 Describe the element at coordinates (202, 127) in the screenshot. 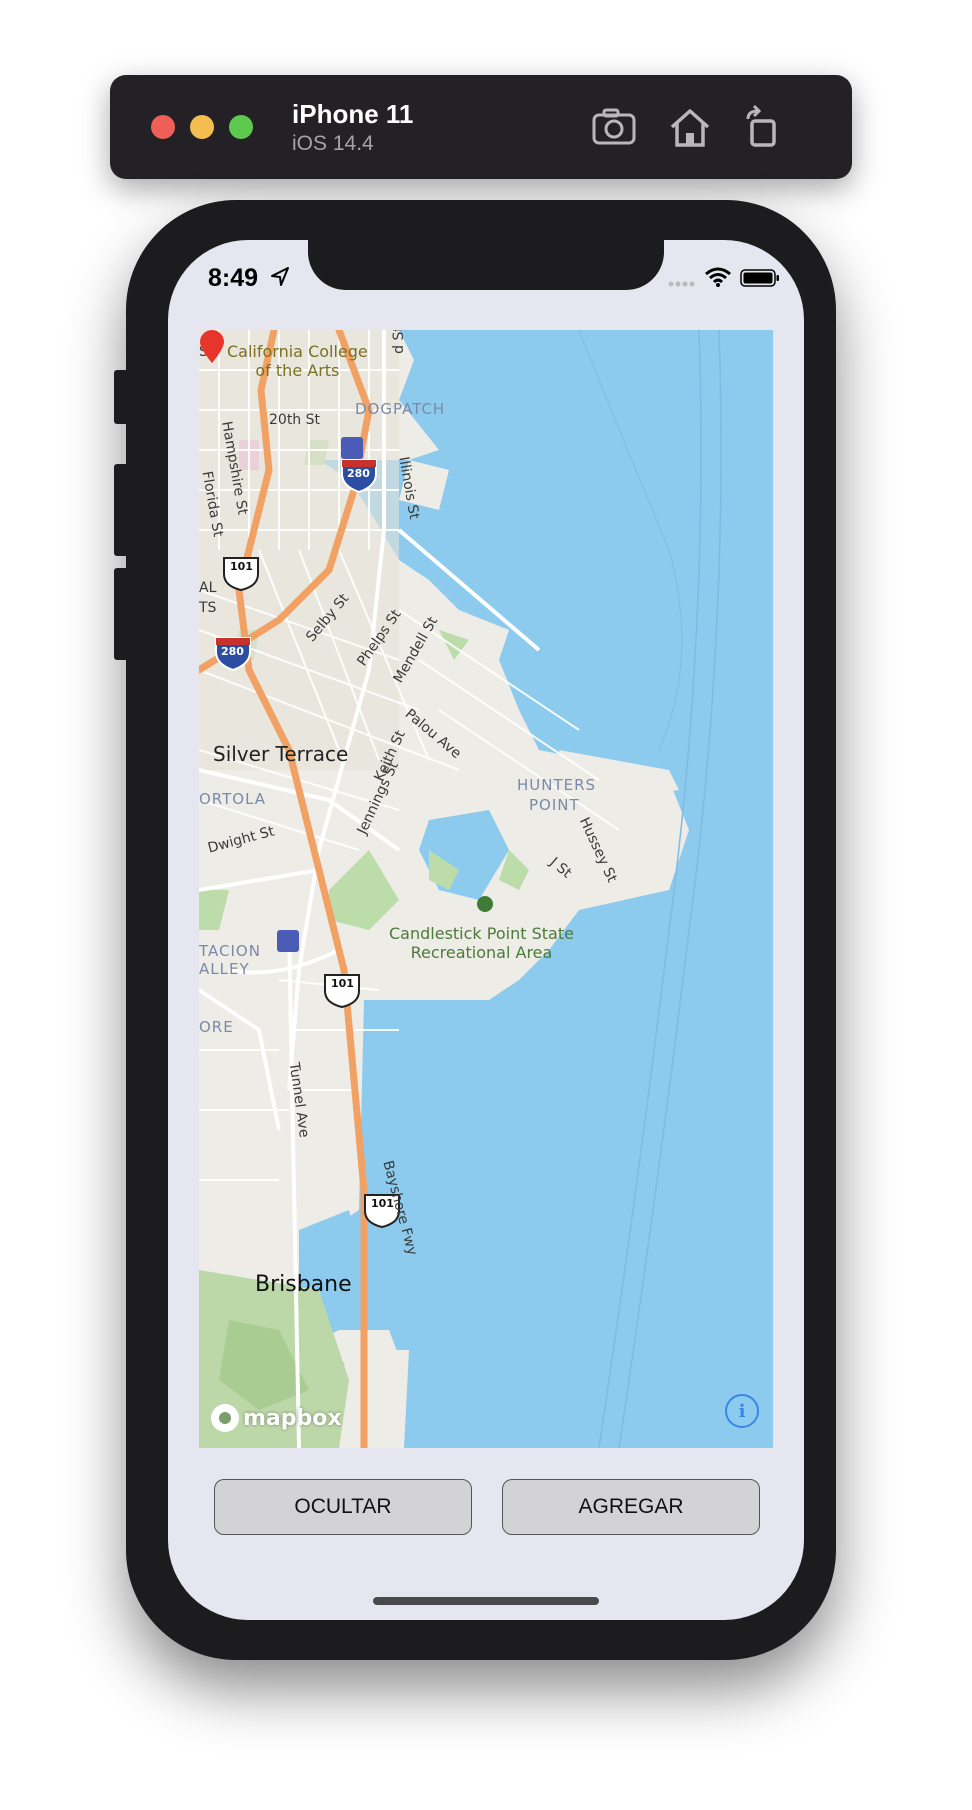

I see `minimize-window-button` at that location.